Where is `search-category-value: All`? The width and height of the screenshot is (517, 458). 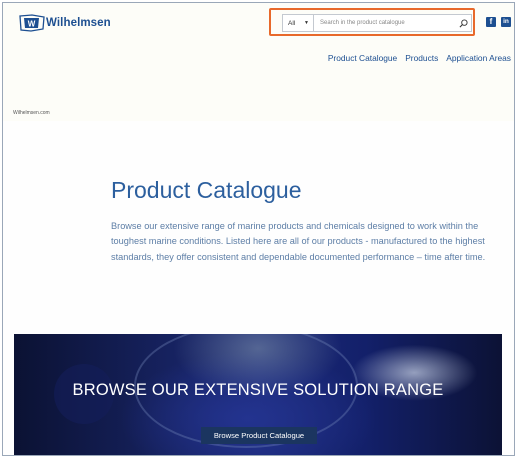 search-category-value: All is located at coordinates (292, 23).